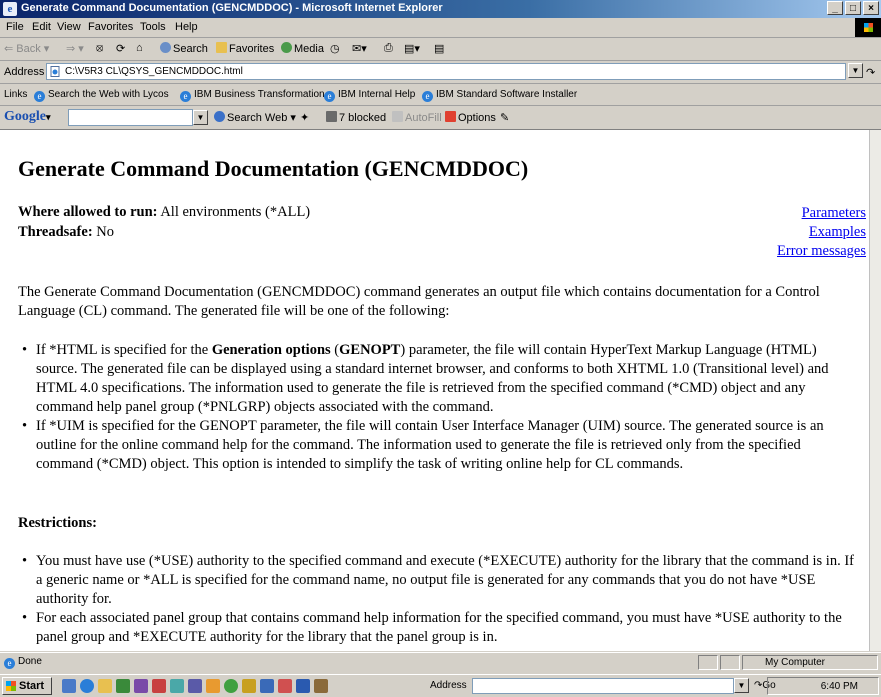 The width and height of the screenshot is (881, 697). What do you see at coordinates (26, 48) in the screenshot?
I see `back-button: ⇐ Back ▾` at bounding box center [26, 48].